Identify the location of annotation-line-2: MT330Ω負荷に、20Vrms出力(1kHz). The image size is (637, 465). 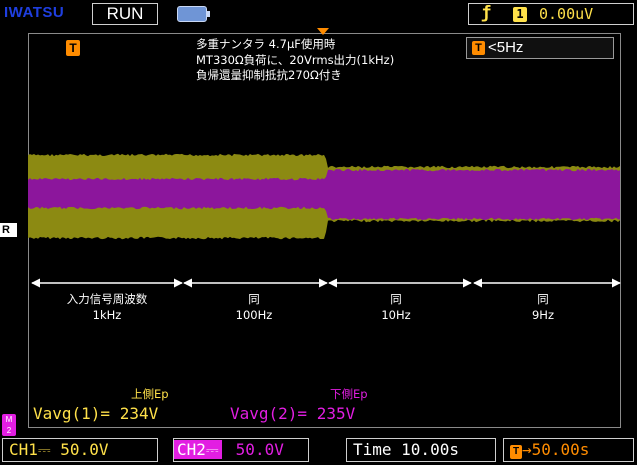
(295, 59).